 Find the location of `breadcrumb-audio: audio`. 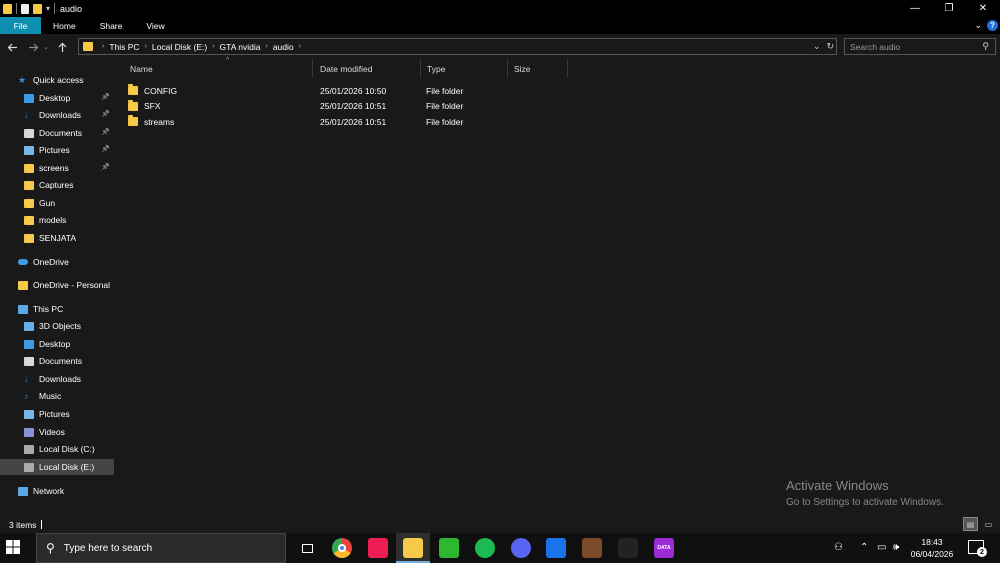

breadcrumb-audio: audio is located at coordinates (283, 47).